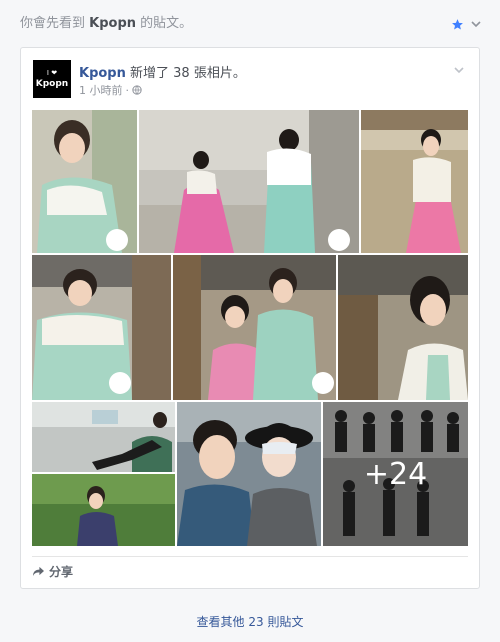 The width and height of the screenshot is (500, 642). What do you see at coordinates (137, 90) in the screenshot?
I see `globe-icon` at bounding box center [137, 90].